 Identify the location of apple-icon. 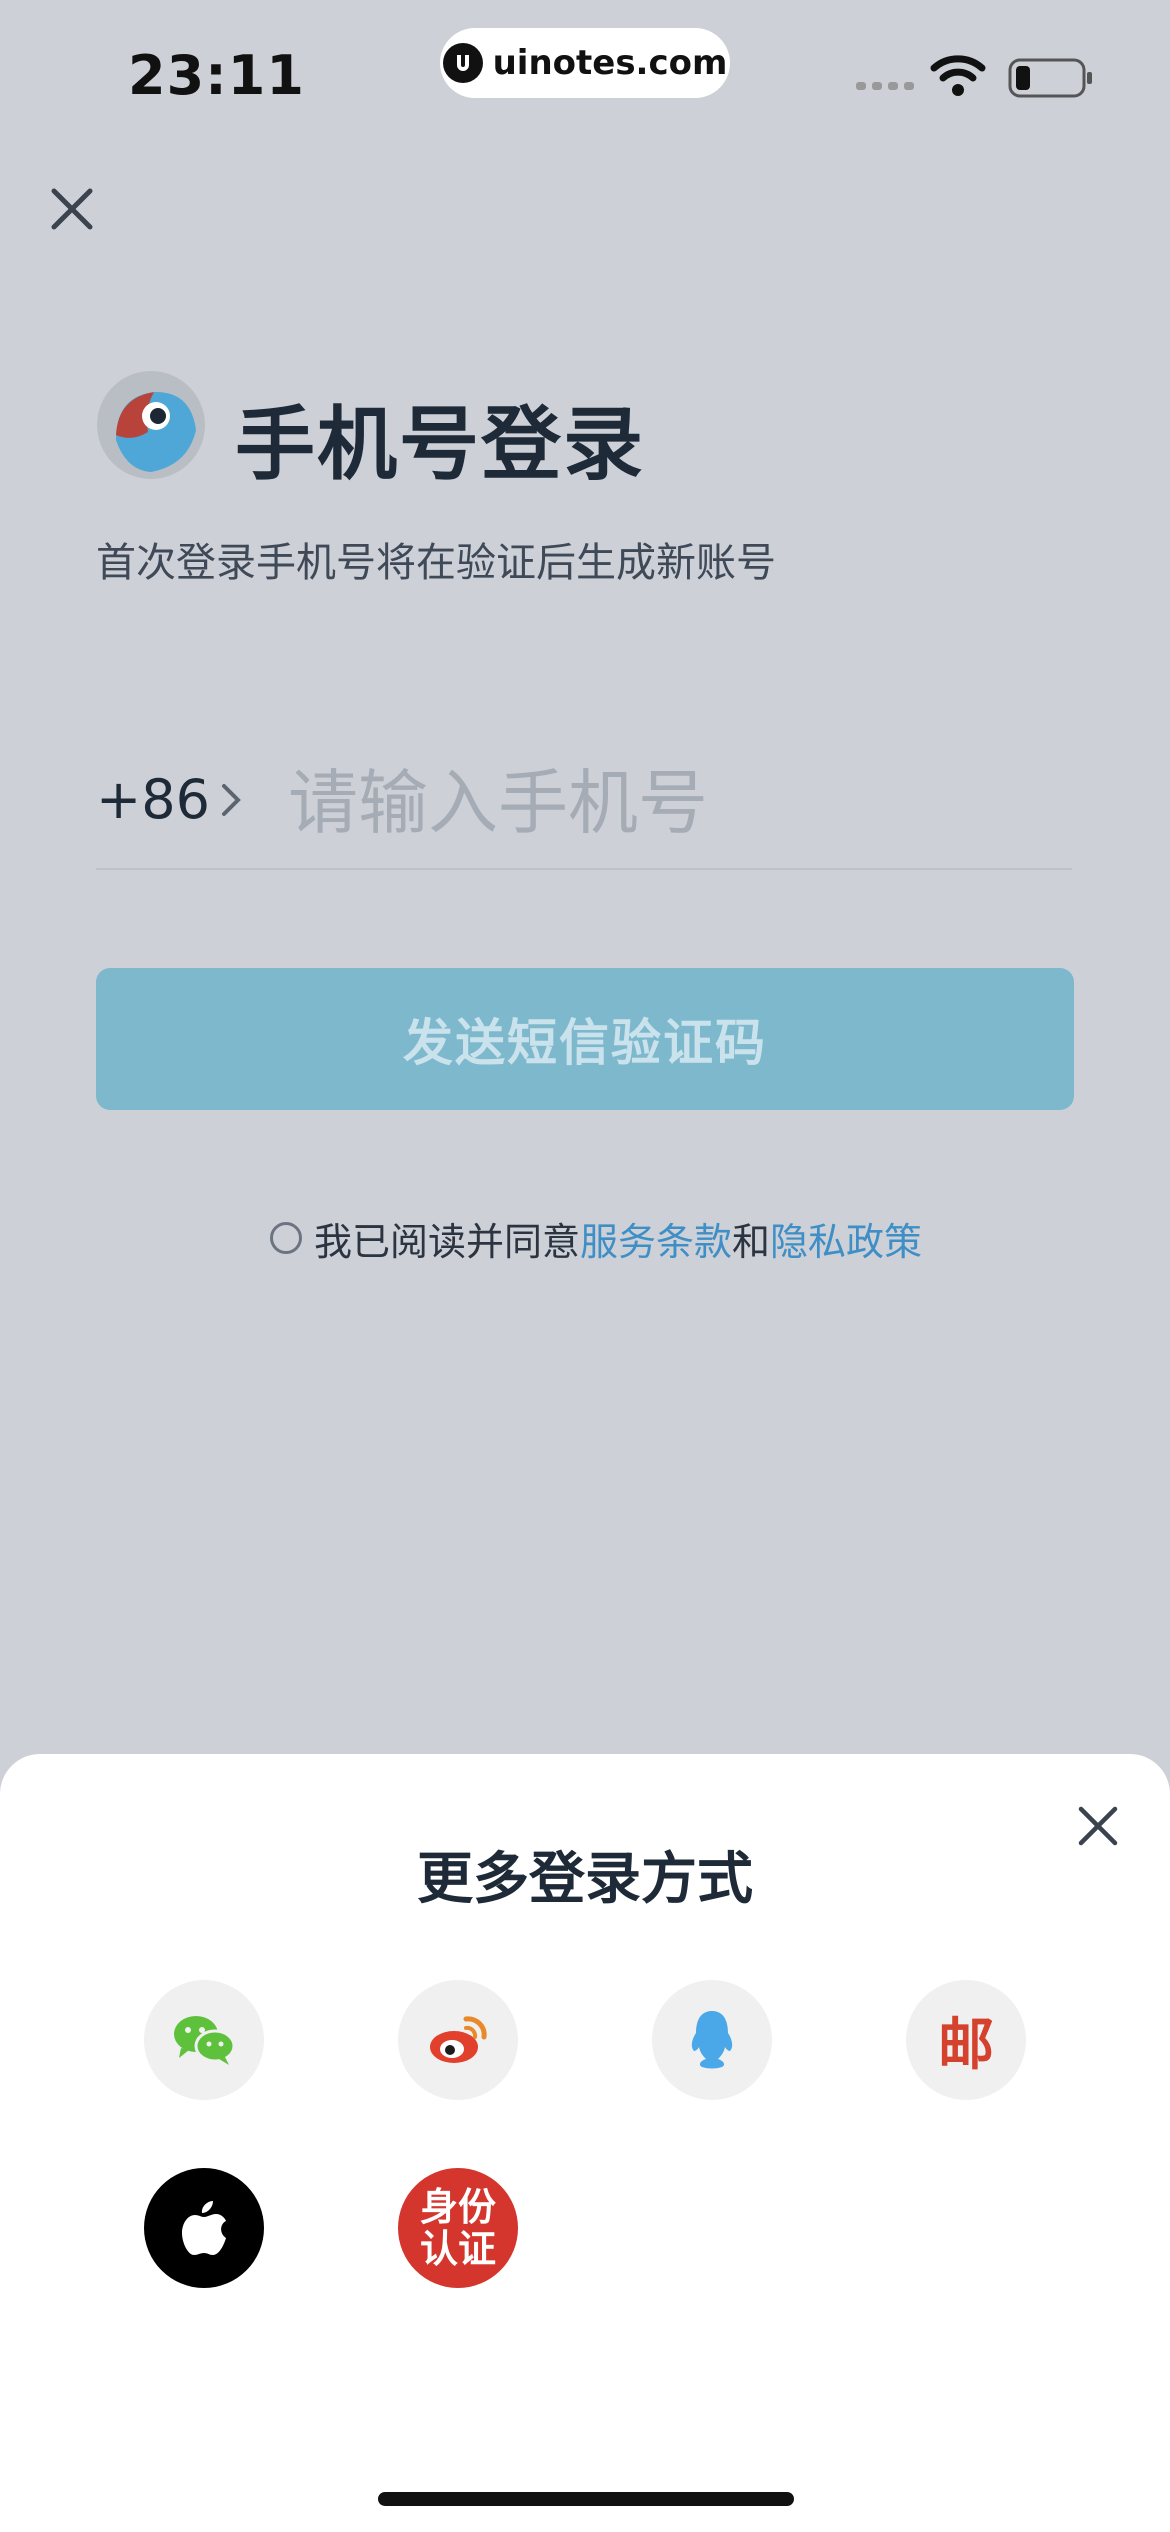
(204, 2228).